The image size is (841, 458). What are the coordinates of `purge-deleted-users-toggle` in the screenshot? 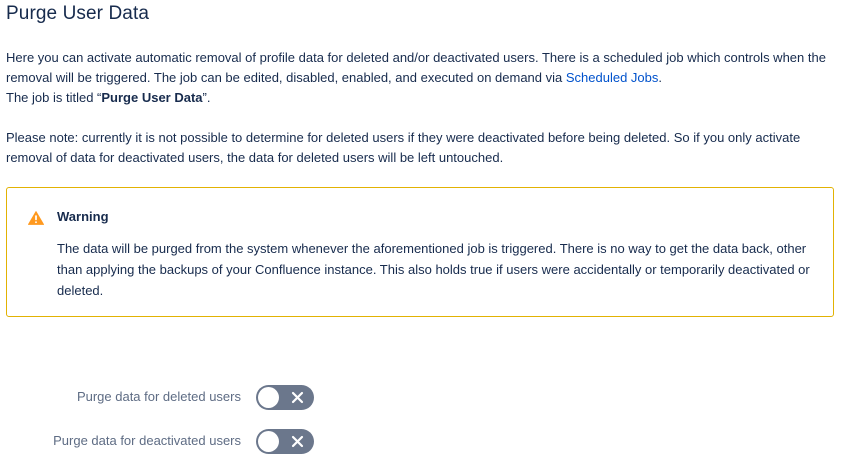 It's located at (285, 397).